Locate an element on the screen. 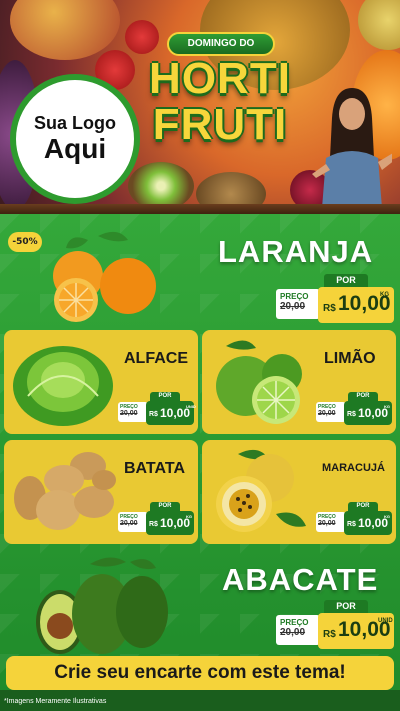 Image resolution: width=400 pixels, height=711 pixels. cta-banner: Crie seu encarte com este tema! is located at coordinates (200, 673).